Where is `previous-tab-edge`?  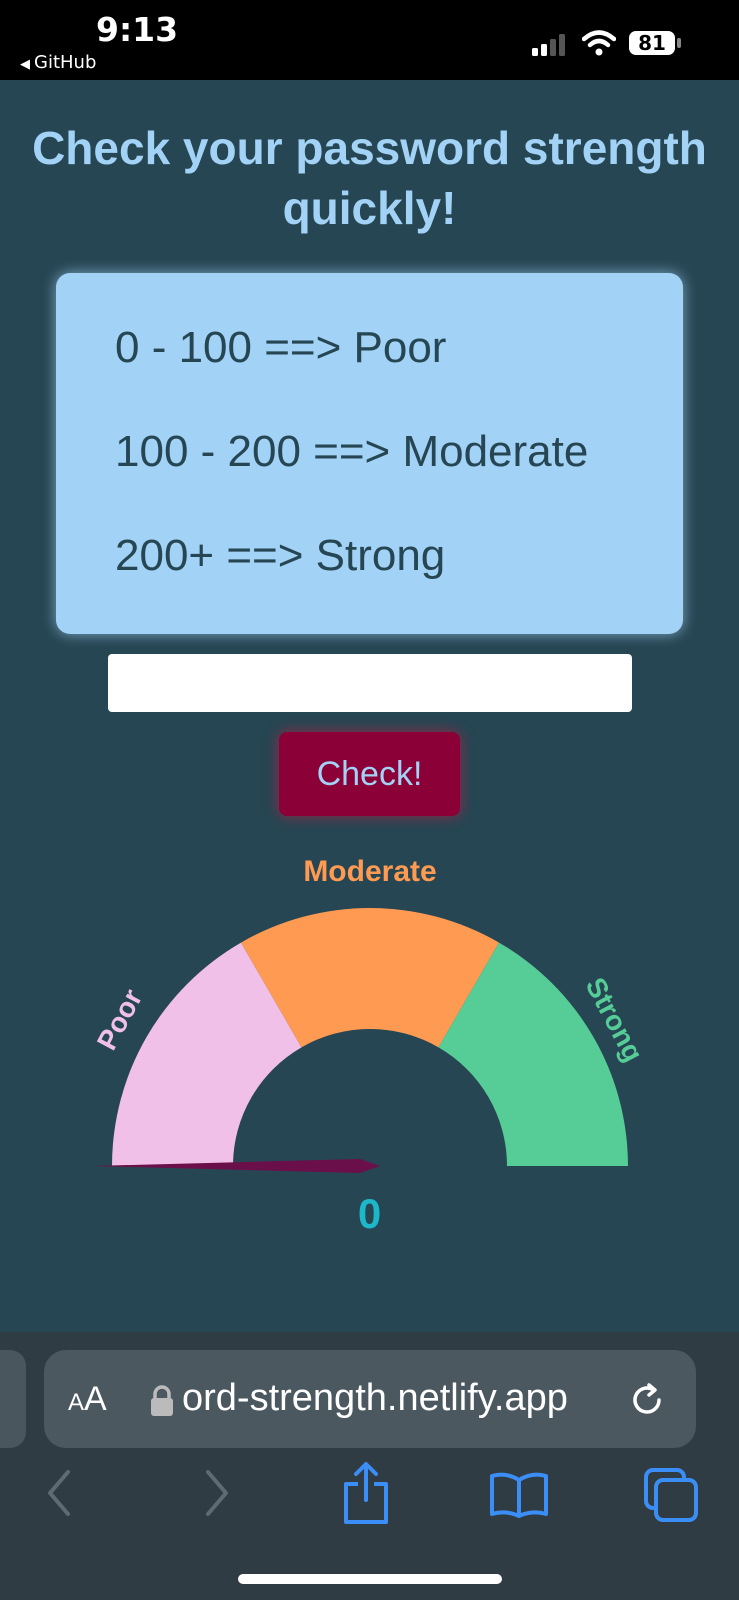 previous-tab-edge is located at coordinates (13, 1399).